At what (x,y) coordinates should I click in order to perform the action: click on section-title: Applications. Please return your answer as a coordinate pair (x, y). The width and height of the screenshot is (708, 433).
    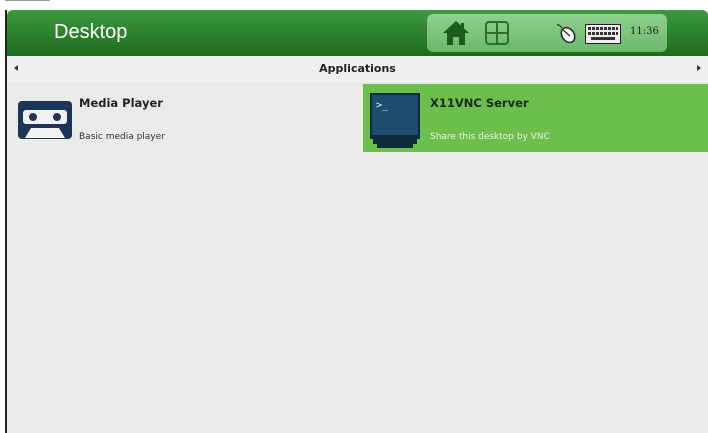
    Looking at the image, I should click on (357, 68).